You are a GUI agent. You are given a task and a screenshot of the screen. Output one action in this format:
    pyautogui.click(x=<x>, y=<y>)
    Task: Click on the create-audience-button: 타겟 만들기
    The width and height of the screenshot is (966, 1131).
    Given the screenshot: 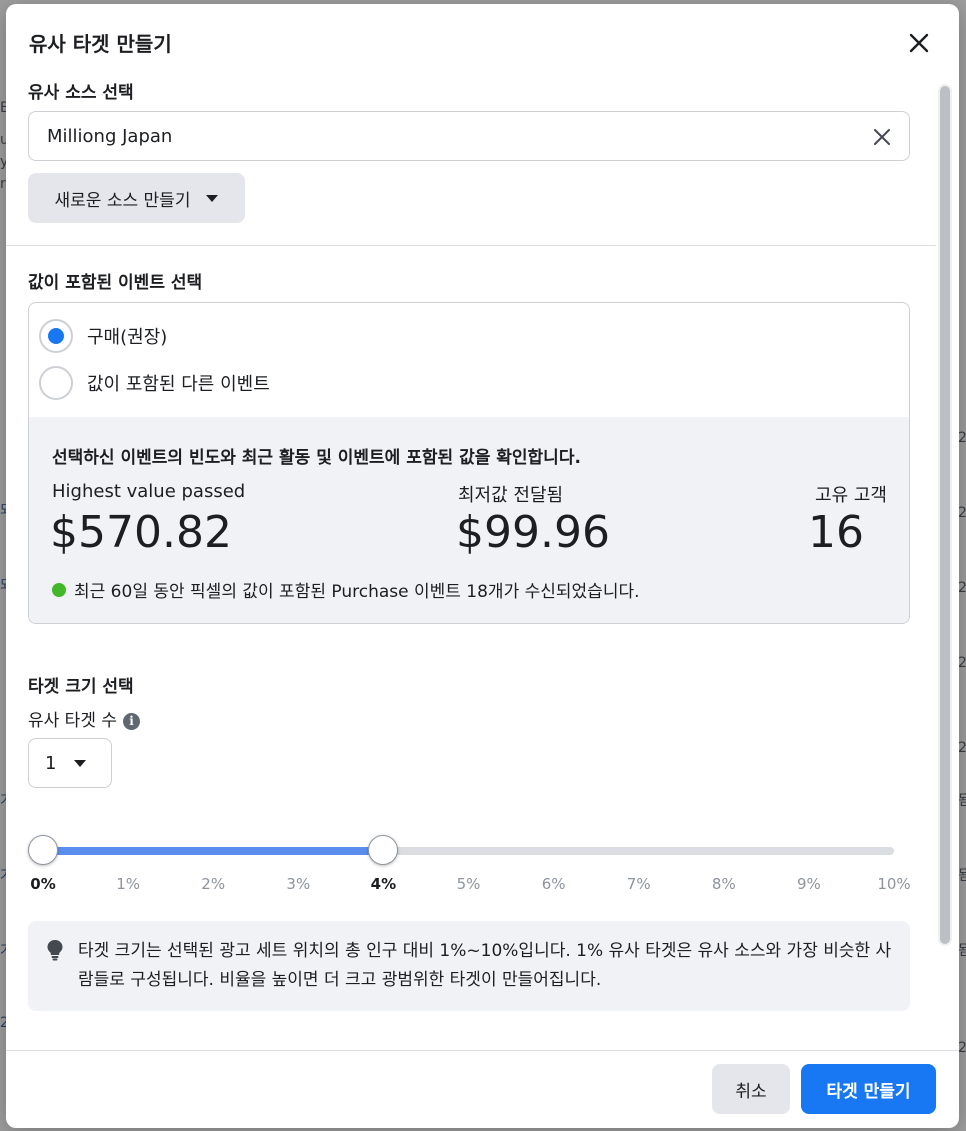 What is the action you would take?
    pyautogui.click(x=868, y=1089)
    